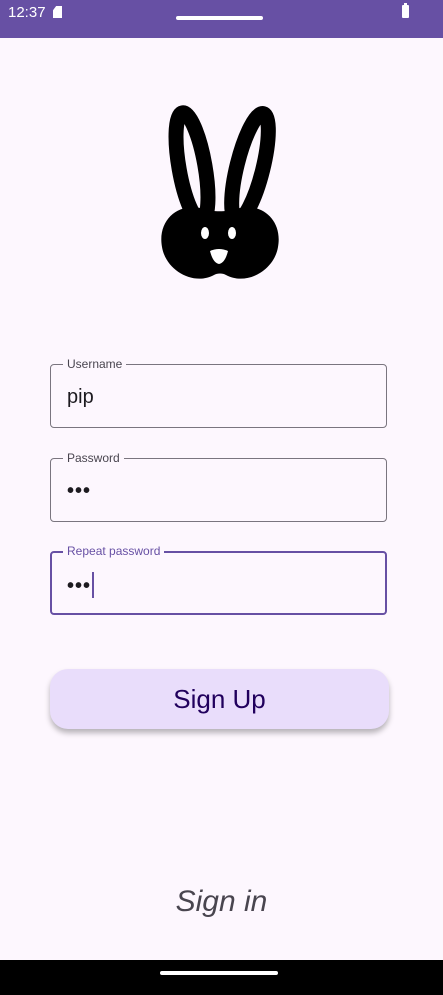 This screenshot has width=443, height=995. What do you see at coordinates (218, 486) in the screenshot?
I see `password-field: Password •••` at bounding box center [218, 486].